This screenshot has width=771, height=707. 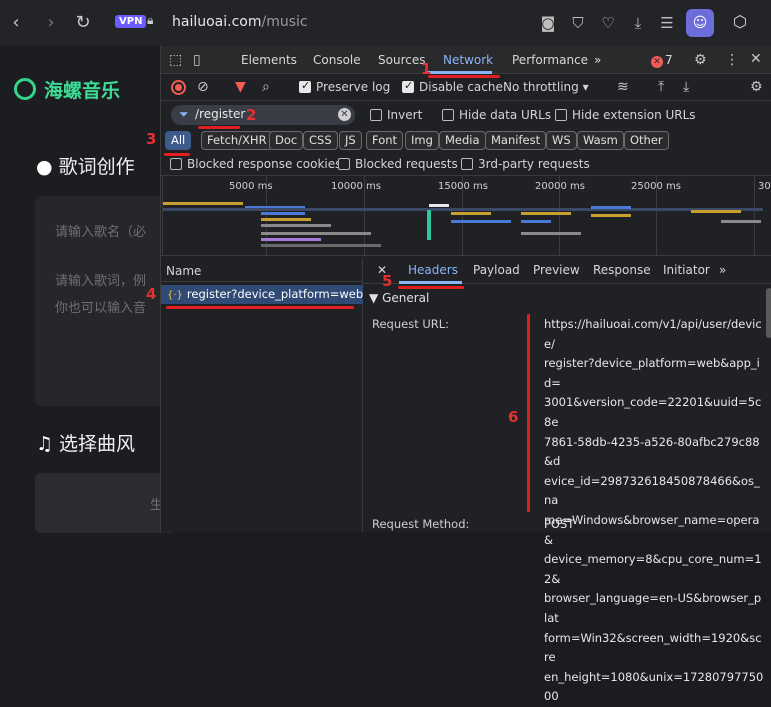 What do you see at coordinates (516, 140) in the screenshot?
I see `type-manifest: Manifest` at bounding box center [516, 140].